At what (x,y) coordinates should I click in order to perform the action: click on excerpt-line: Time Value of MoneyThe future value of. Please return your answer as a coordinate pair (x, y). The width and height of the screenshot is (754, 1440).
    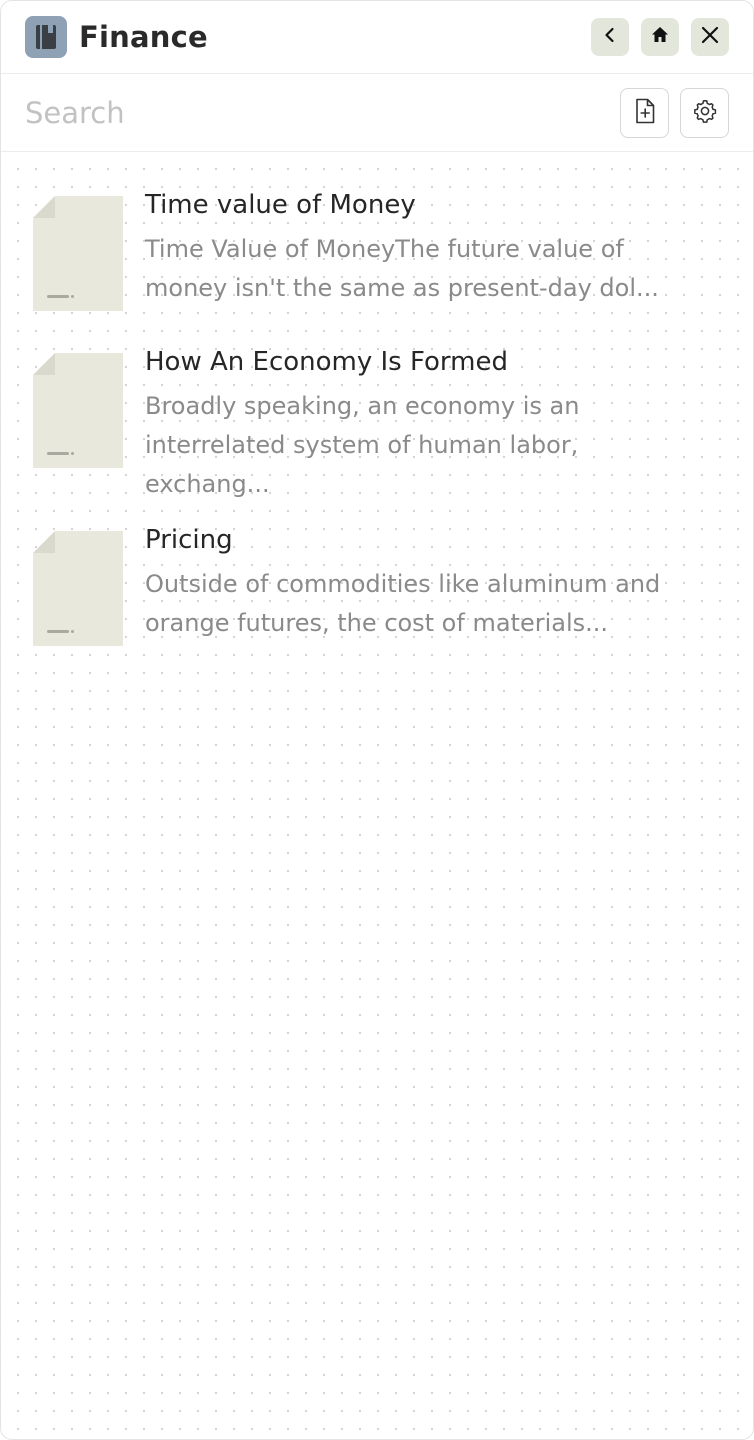
    Looking at the image, I should click on (384, 249).